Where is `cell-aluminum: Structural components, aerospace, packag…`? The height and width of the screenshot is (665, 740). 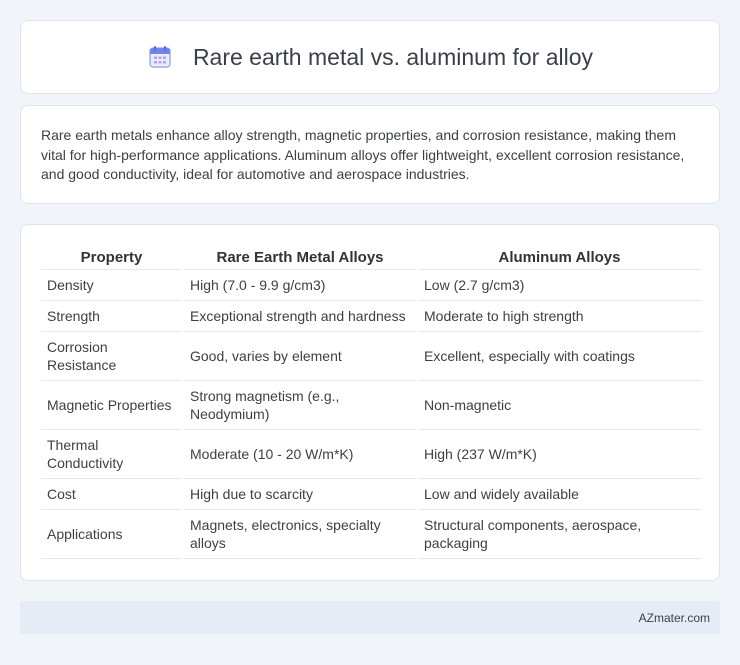
cell-aluminum: Structural components, aerospace, packag… is located at coordinates (558, 534).